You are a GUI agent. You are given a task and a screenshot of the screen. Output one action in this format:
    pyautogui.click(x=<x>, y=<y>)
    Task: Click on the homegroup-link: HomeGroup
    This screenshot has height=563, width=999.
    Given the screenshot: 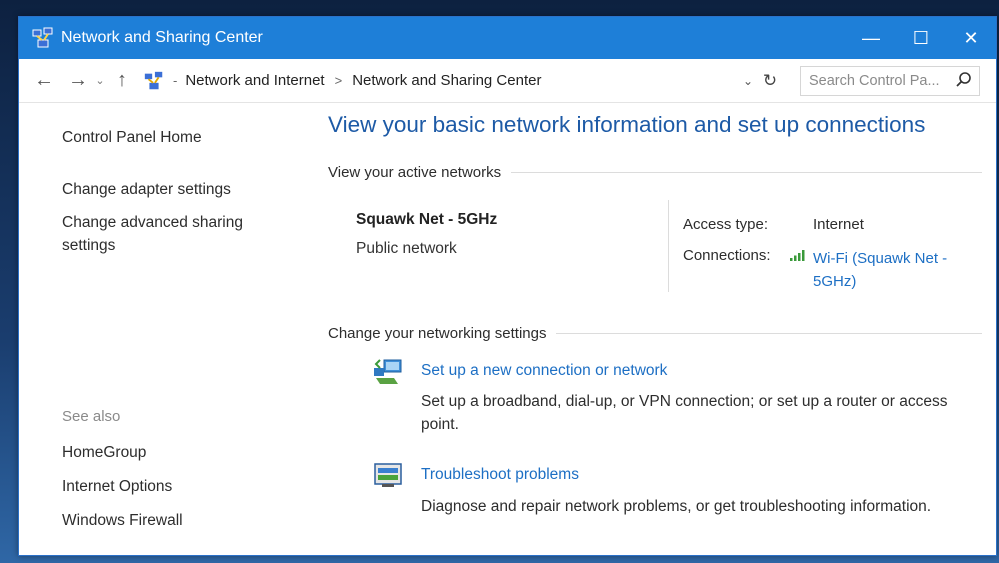 What is the action you would take?
    pyautogui.click(x=104, y=452)
    